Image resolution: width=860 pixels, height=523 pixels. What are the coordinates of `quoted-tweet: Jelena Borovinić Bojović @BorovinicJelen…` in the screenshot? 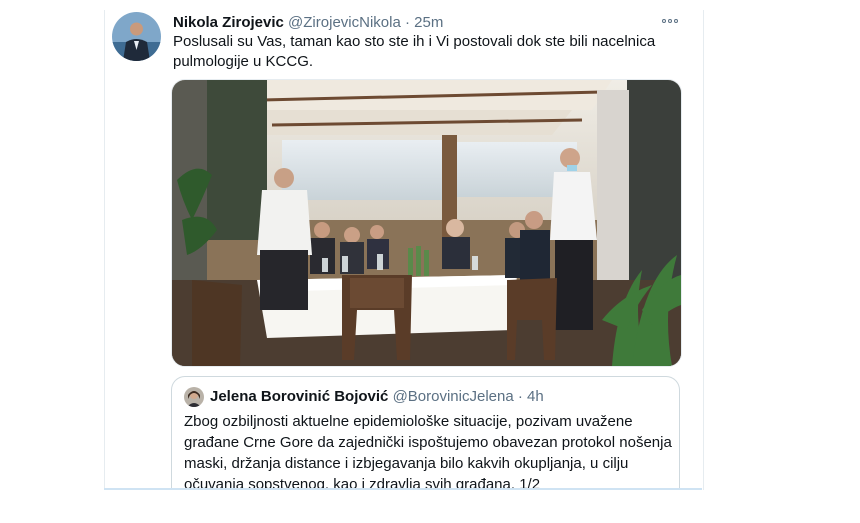 It's located at (425, 433).